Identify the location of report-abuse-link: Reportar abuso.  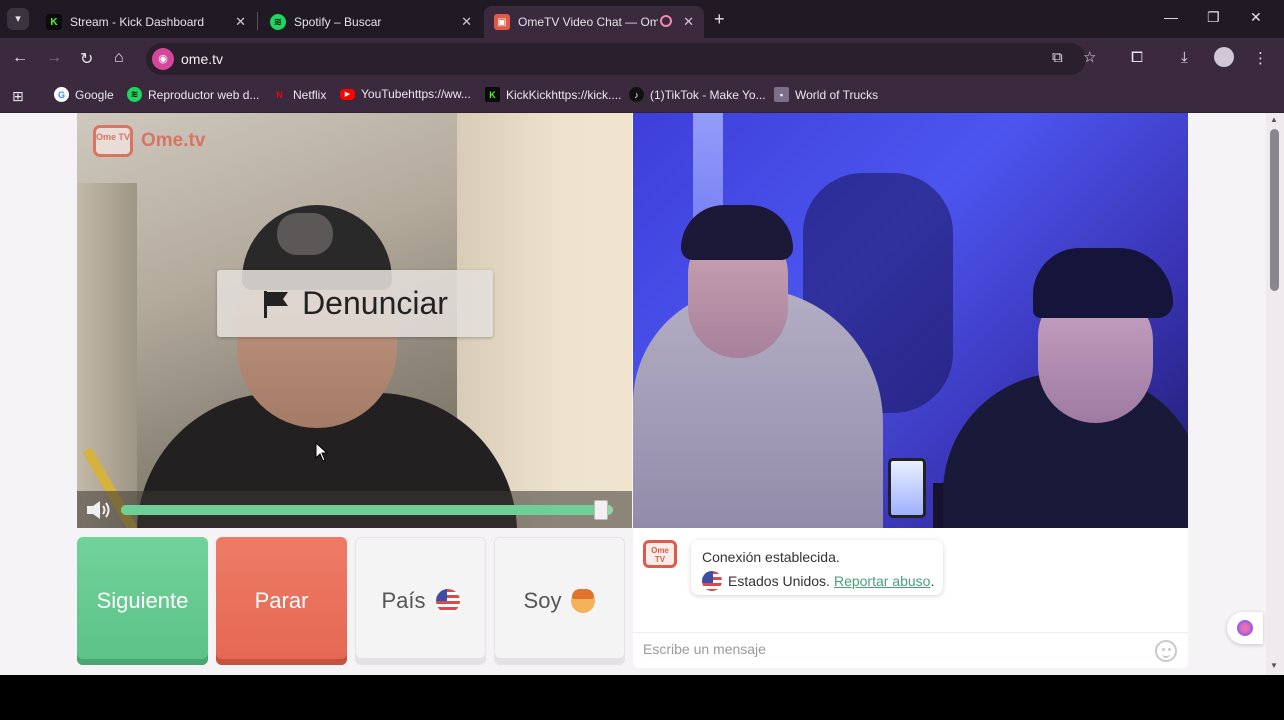
(882, 581).